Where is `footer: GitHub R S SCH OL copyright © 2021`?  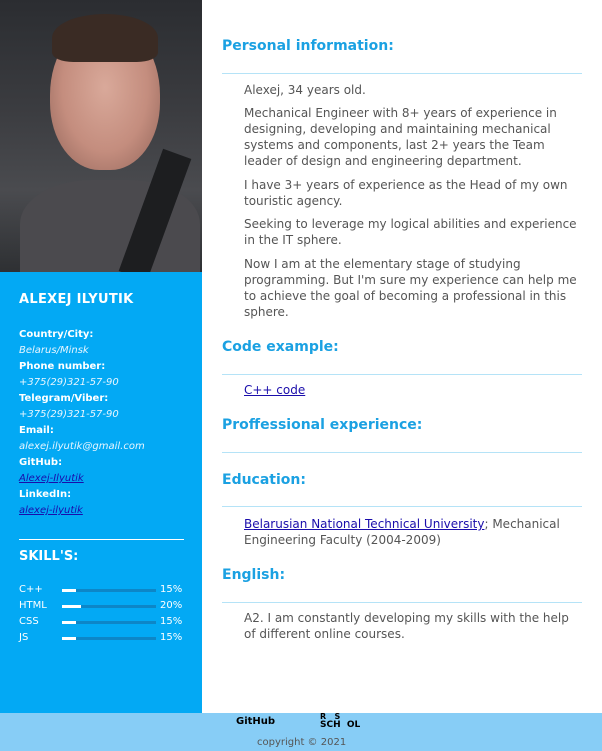
footer: GitHub R S SCH OL copyright © 2021 is located at coordinates (301, 732).